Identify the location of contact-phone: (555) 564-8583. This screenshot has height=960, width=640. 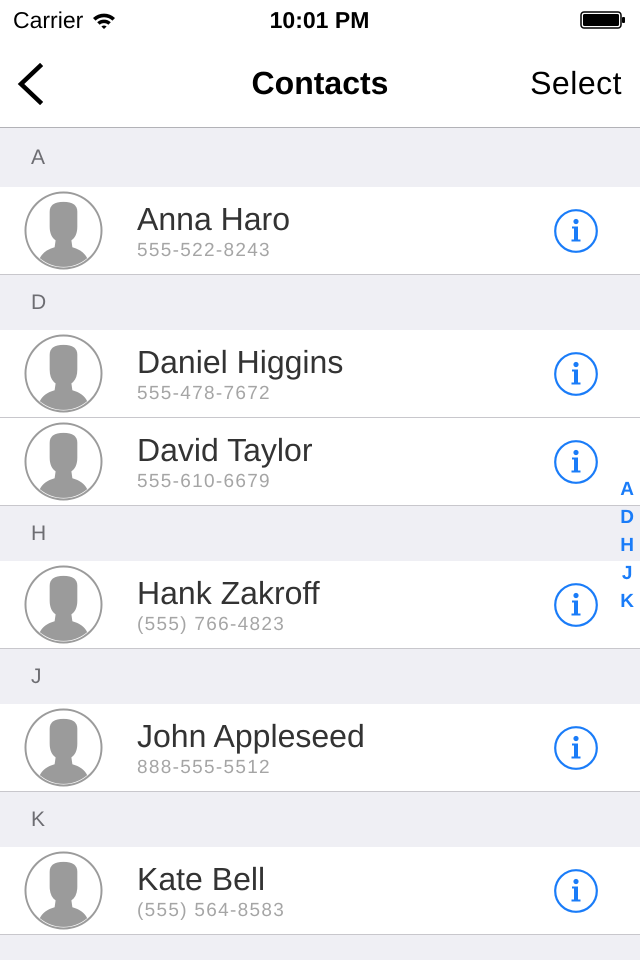
(211, 911).